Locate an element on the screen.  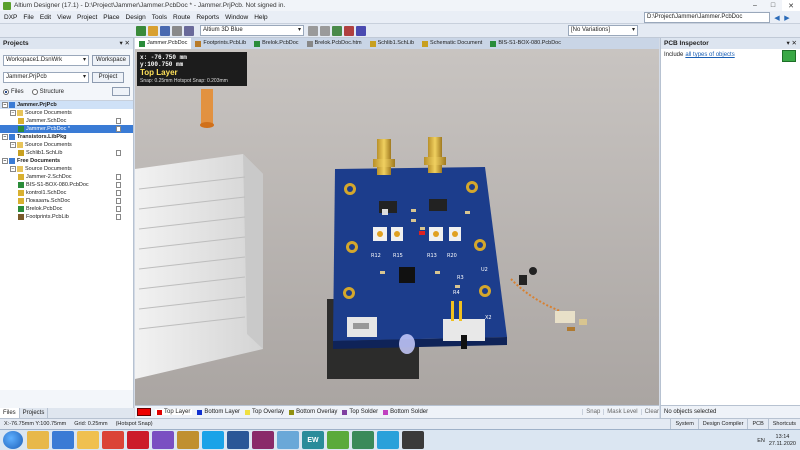
taskbar-word-icon is located at coordinates (238, 440).